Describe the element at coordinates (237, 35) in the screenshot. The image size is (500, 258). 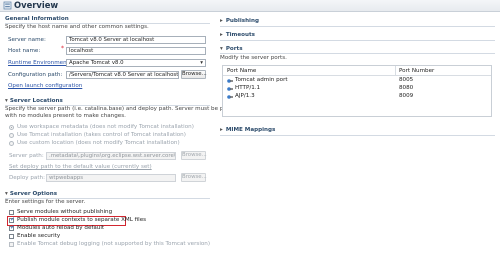
I see `timeouts-section: Timeouts` at that location.